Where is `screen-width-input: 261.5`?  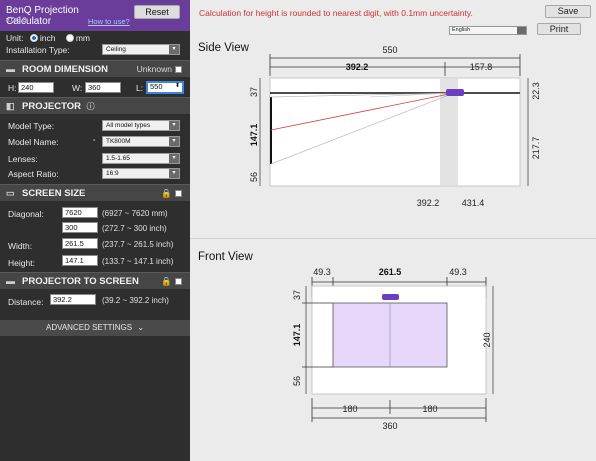
screen-width-input: 261.5 is located at coordinates (80, 243).